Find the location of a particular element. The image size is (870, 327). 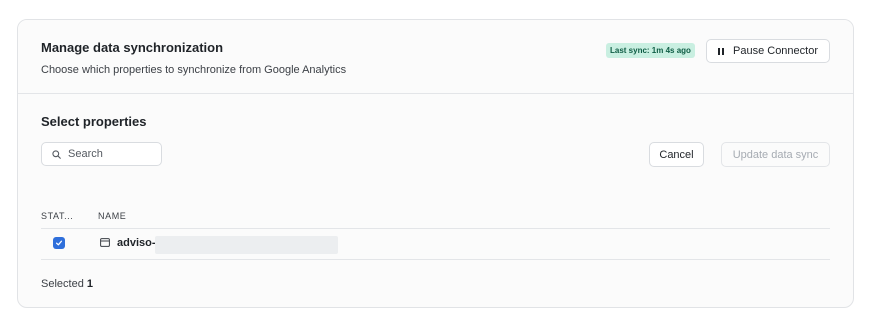

check-icon is located at coordinates (59, 243).